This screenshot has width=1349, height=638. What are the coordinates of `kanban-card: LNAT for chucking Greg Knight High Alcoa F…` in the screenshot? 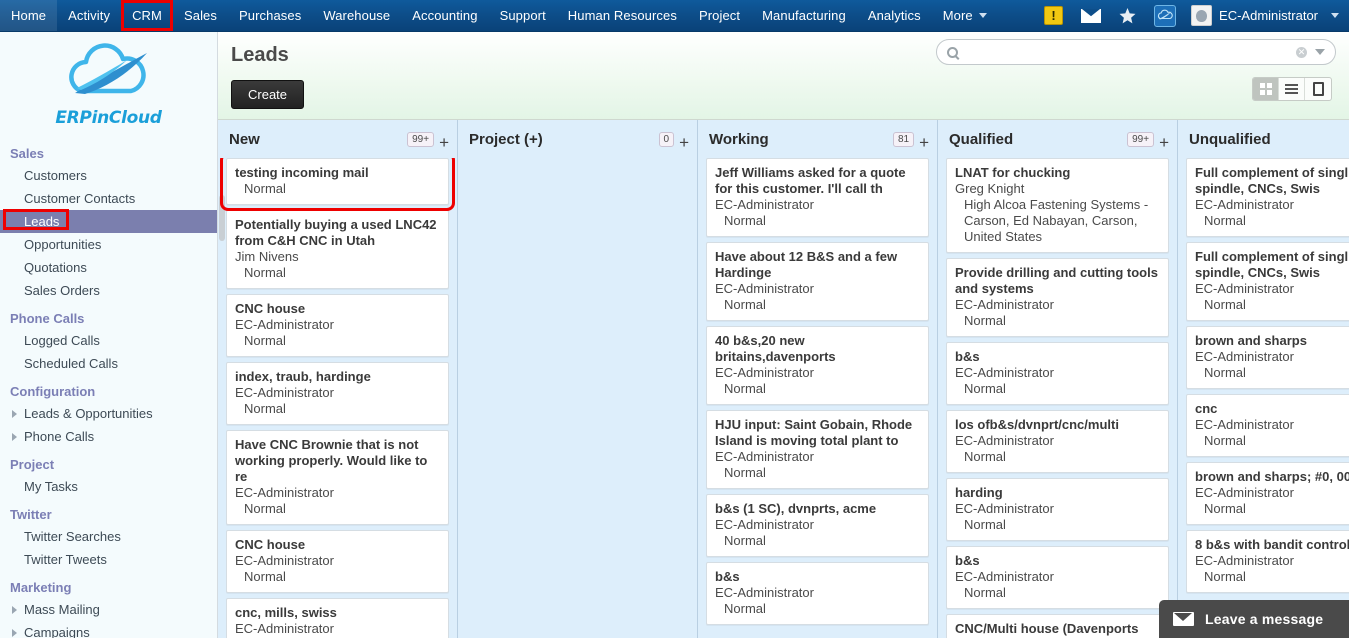 It's located at (1057, 205).